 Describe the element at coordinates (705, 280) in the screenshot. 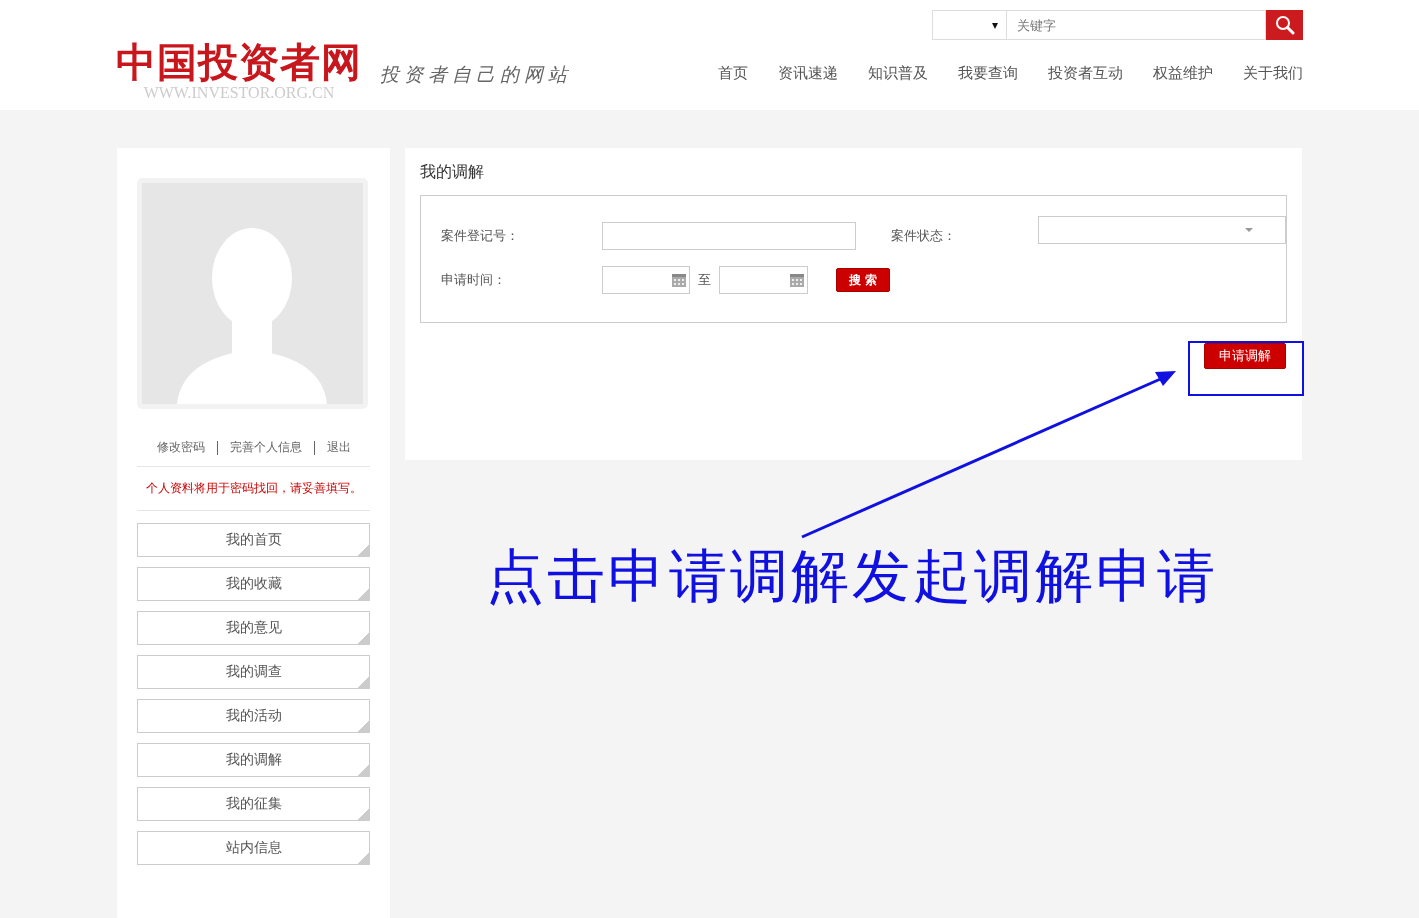

I see `date-separator: 至` at that location.